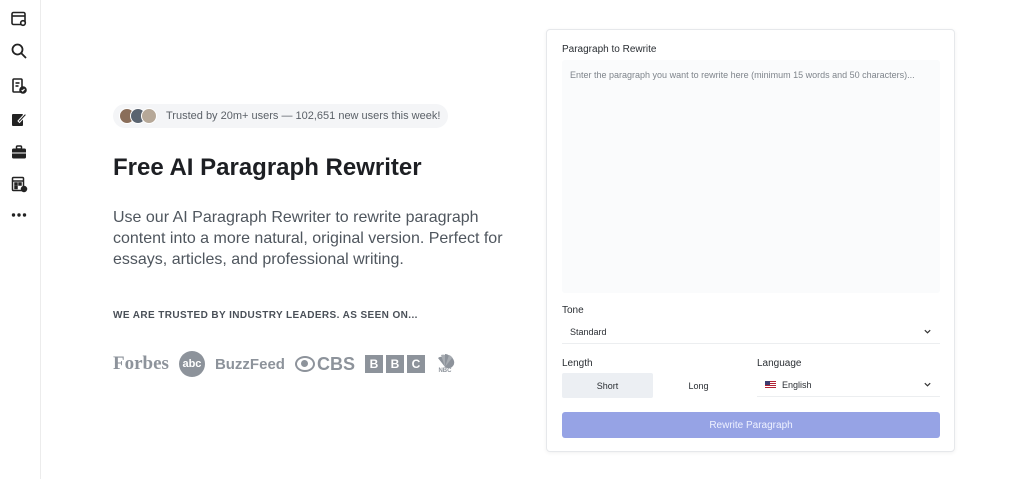  What do you see at coordinates (20, 239) in the screenshot?
I see `sidebar-rail` at bounding box center [20, 239].